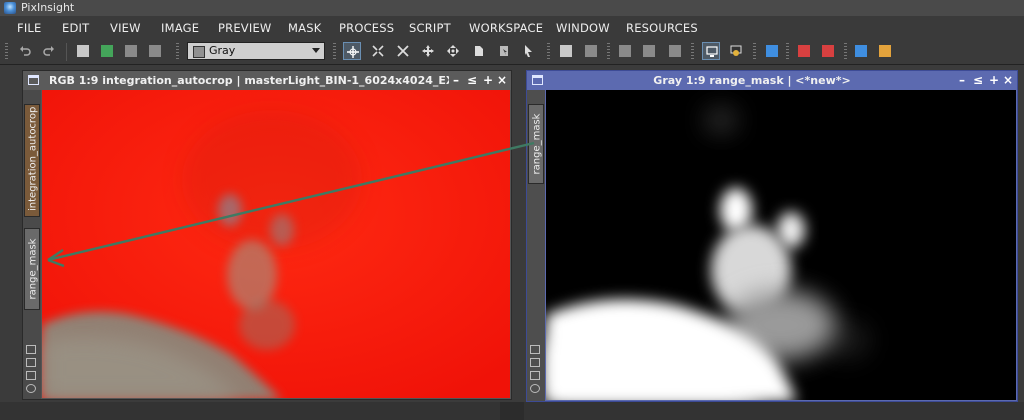  What do you see at coordinates (180, 28) in the screenshot?
I see `menu-image: IMAGE` at bounding box center [180, 28].